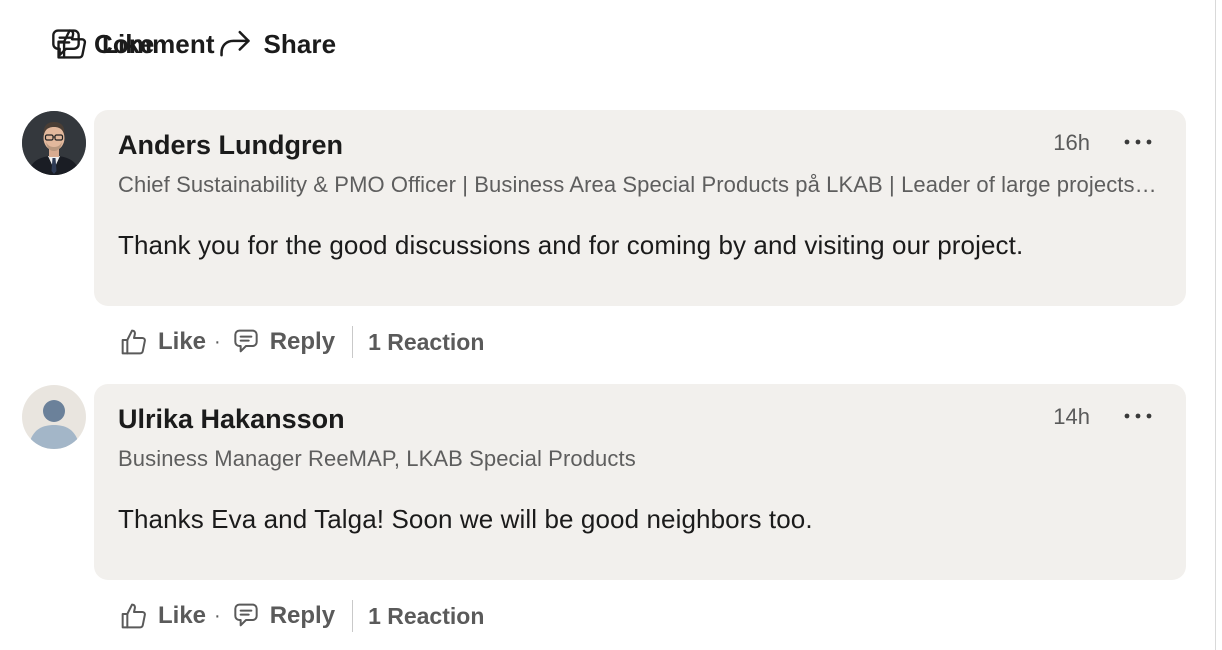  Describe the element at coordinates (1218, 325) in the screenshot. I see `scrollbar` at that location.